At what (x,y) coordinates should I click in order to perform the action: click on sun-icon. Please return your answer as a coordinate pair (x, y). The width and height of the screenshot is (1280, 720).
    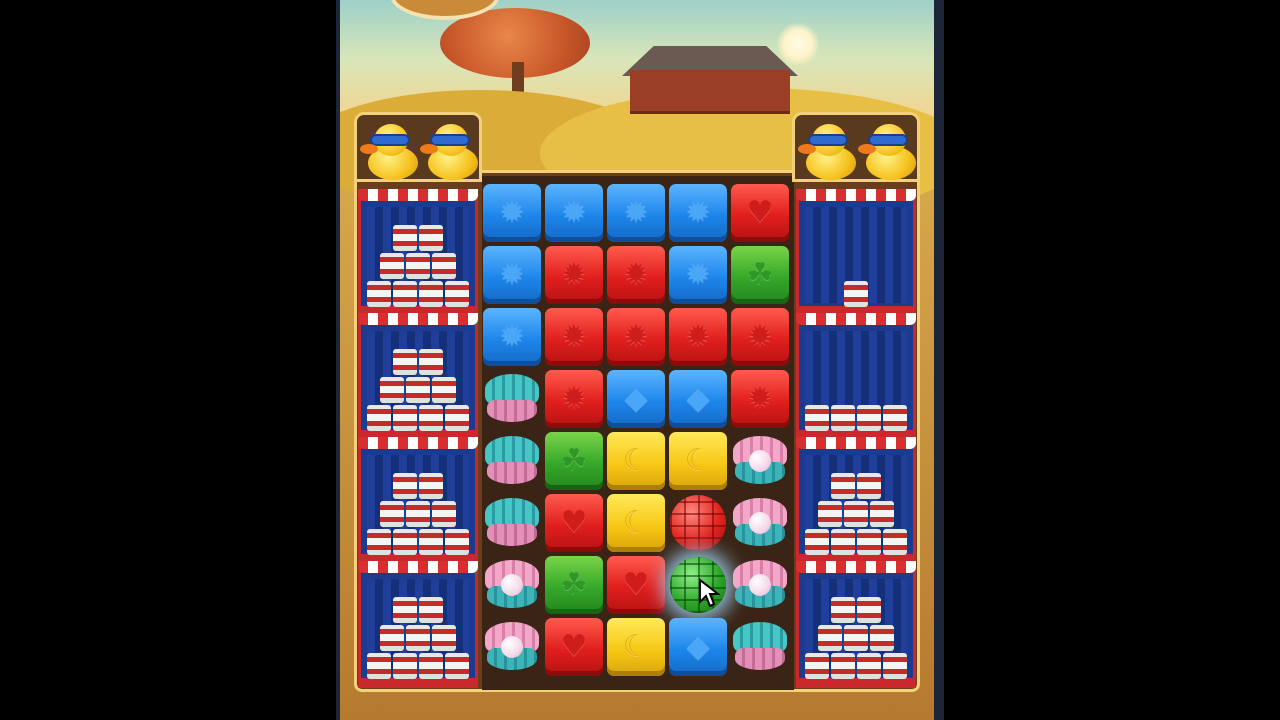
    Looking at the image, I should click on (798, 44).